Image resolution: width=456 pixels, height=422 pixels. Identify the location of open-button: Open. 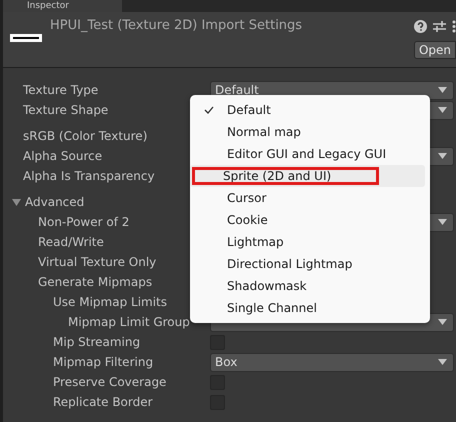
(435, 50).